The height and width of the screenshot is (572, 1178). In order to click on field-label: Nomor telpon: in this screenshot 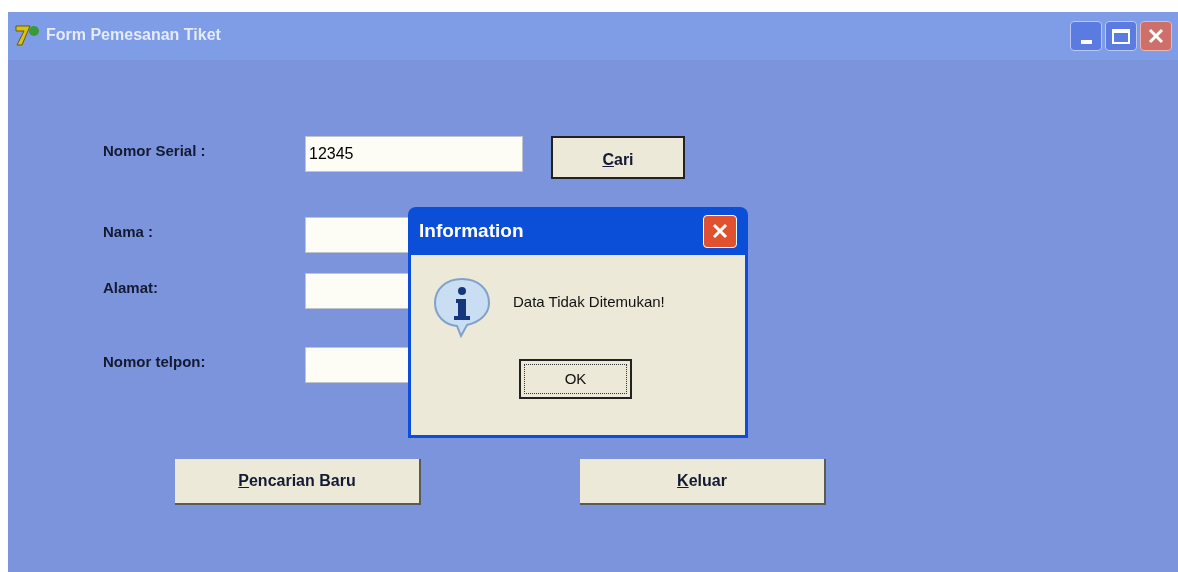, I will do `click(155, 362)`.